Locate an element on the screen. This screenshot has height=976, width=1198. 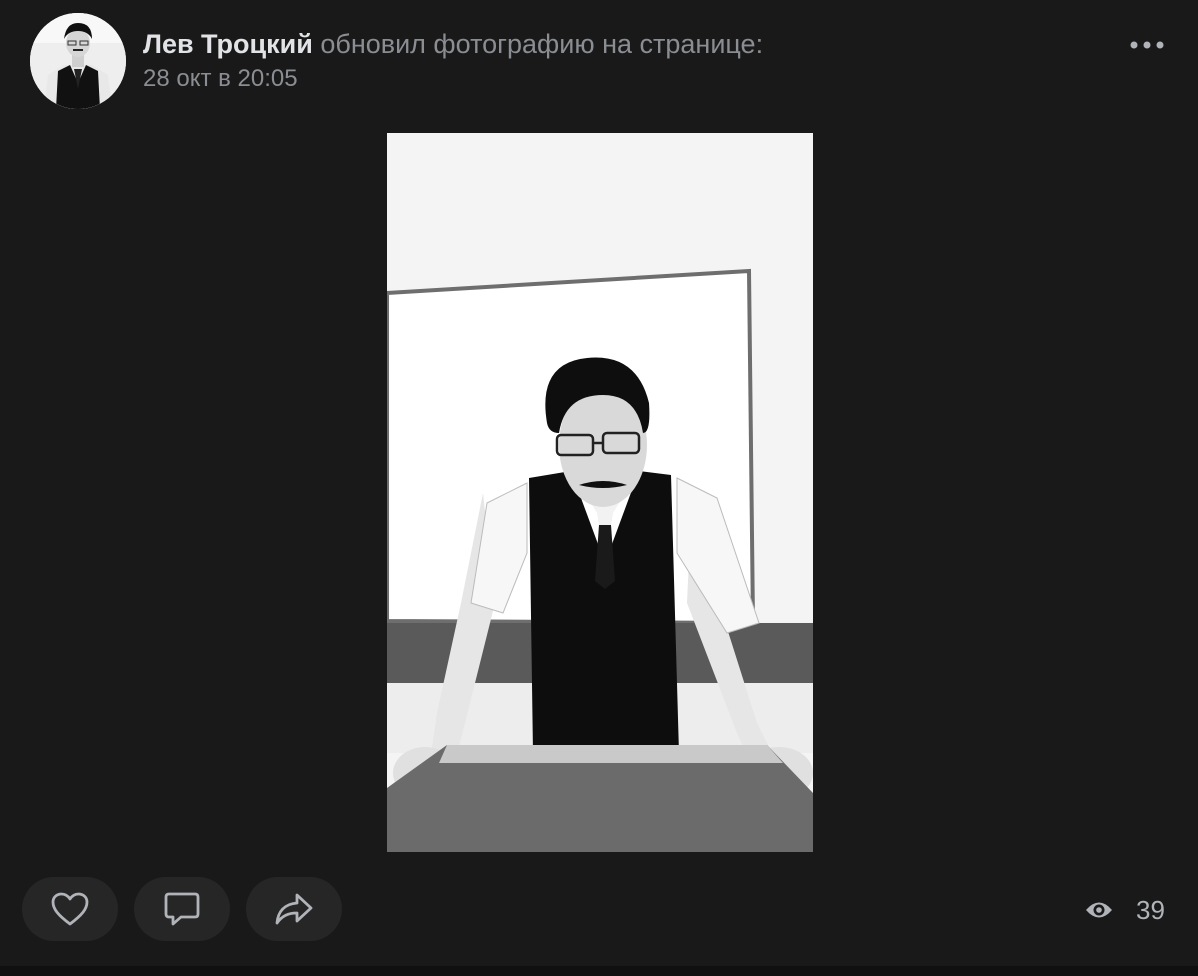
heart-icon is located at coordinates (70, 909).